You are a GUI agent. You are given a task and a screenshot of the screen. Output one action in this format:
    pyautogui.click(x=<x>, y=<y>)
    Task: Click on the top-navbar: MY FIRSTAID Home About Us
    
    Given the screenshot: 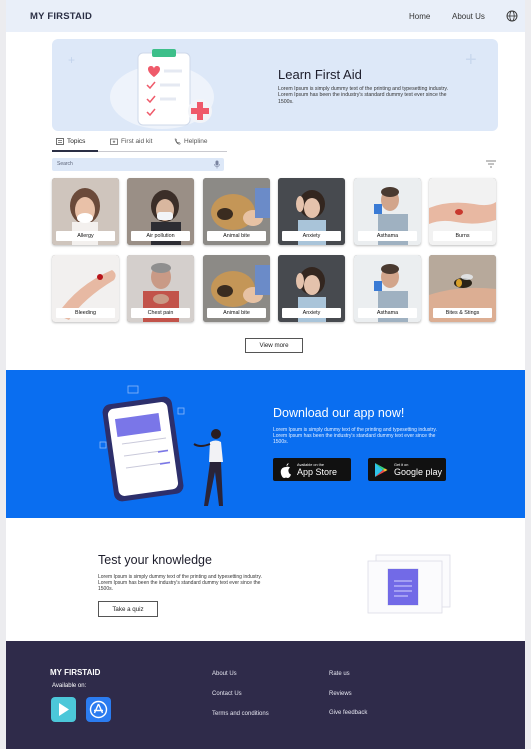 What is the action you would take?
    pyautogui.click(x=265, y=16)
    